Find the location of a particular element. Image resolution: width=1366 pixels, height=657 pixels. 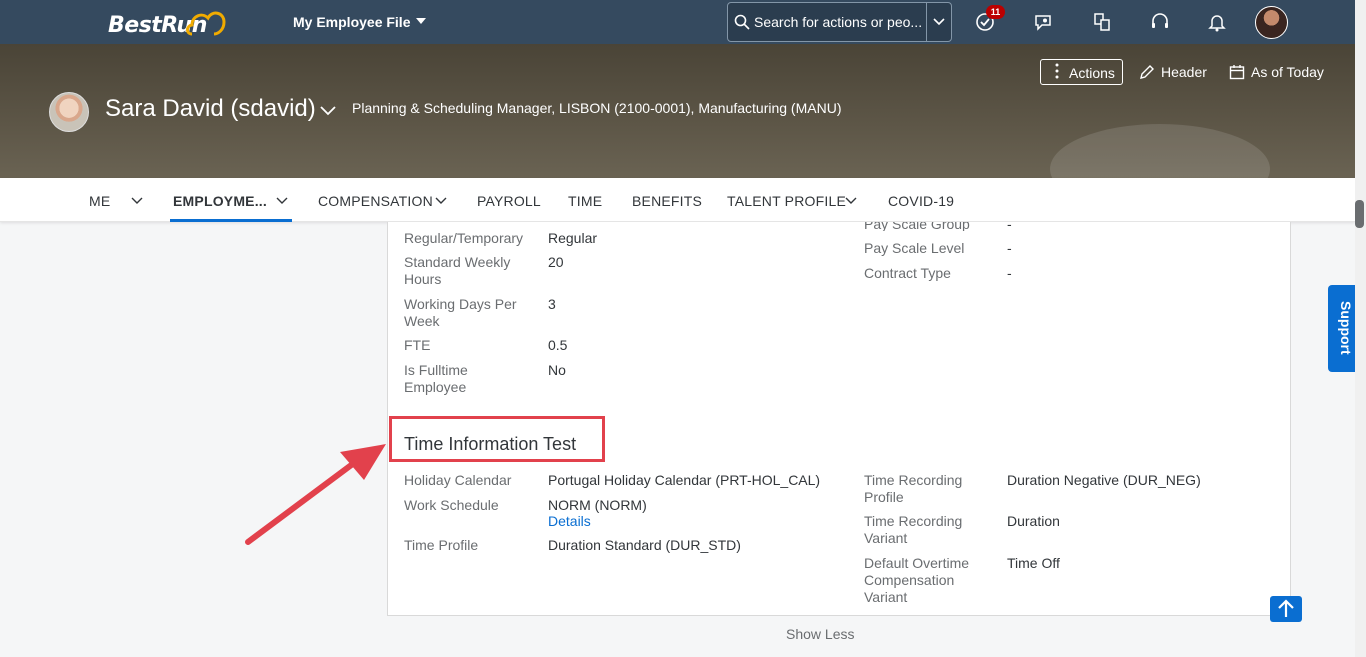

field-value: No is located at coordinates (557, 370).